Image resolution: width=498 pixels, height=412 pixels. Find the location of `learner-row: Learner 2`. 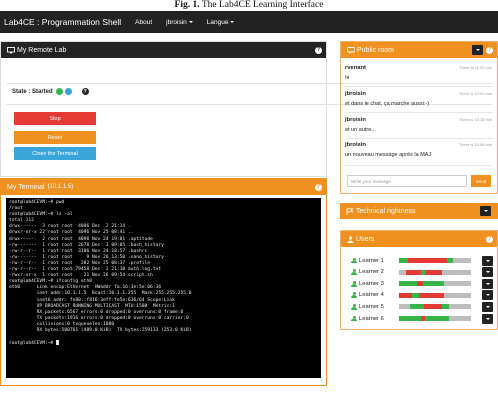

learner-row: Learner 2 is located at coordinates (422, 272).